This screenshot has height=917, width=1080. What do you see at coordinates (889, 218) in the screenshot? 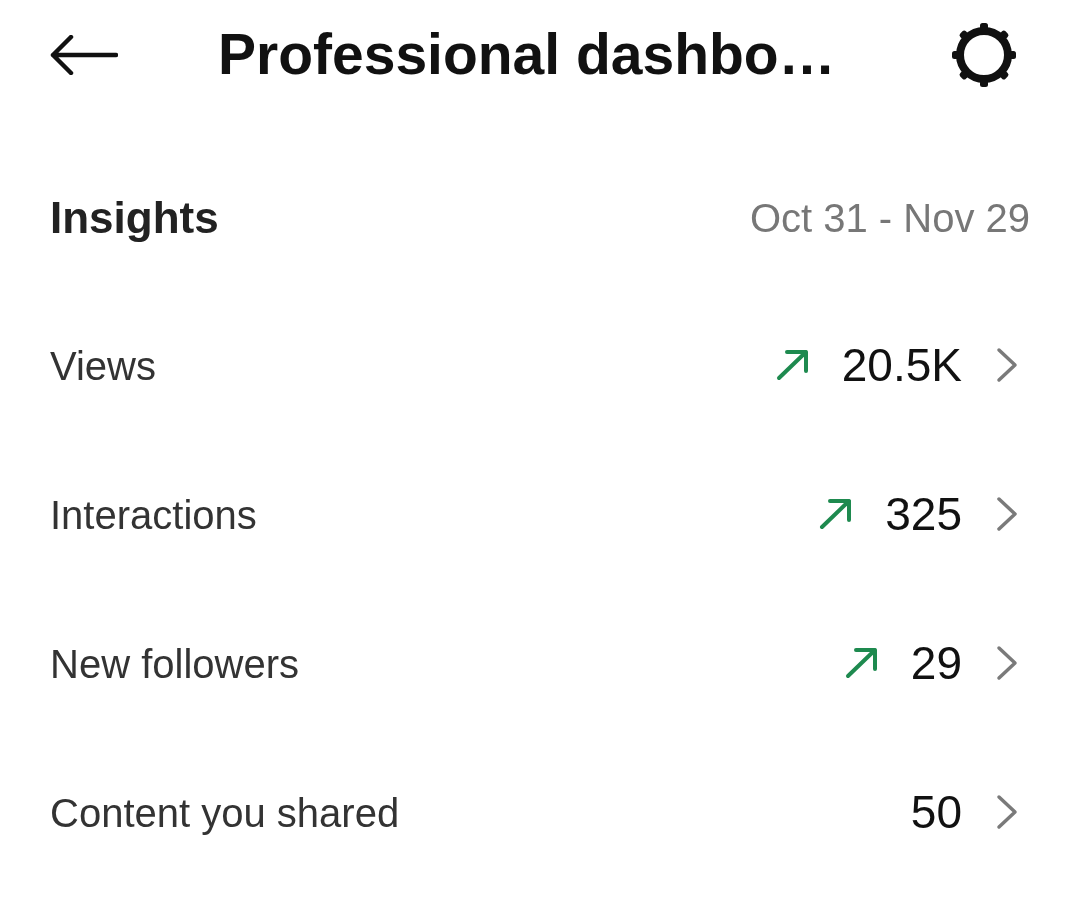
I see `date-range: Oct 31 - Nov 29` at bounding box center [889, 218].